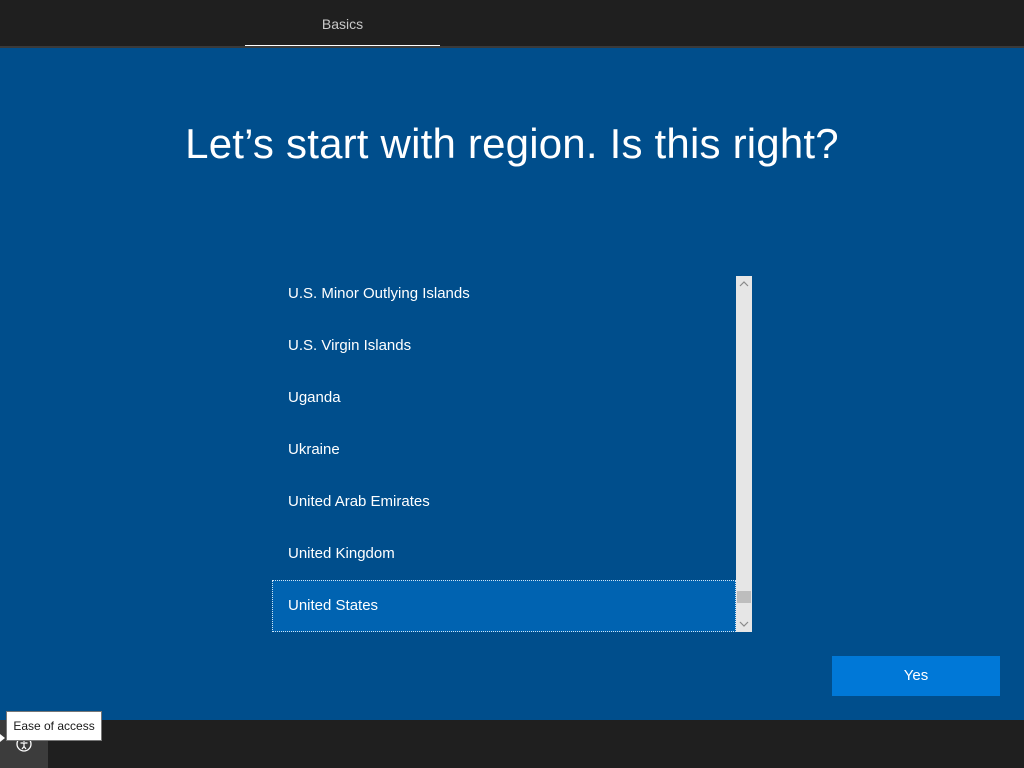 The height and width of the screenshot is (768, 1024). What do you see at coordinates (504, 398) in the screenshot?
I see `list-item-uganda: Uganda` at bounding box center [504, 398].